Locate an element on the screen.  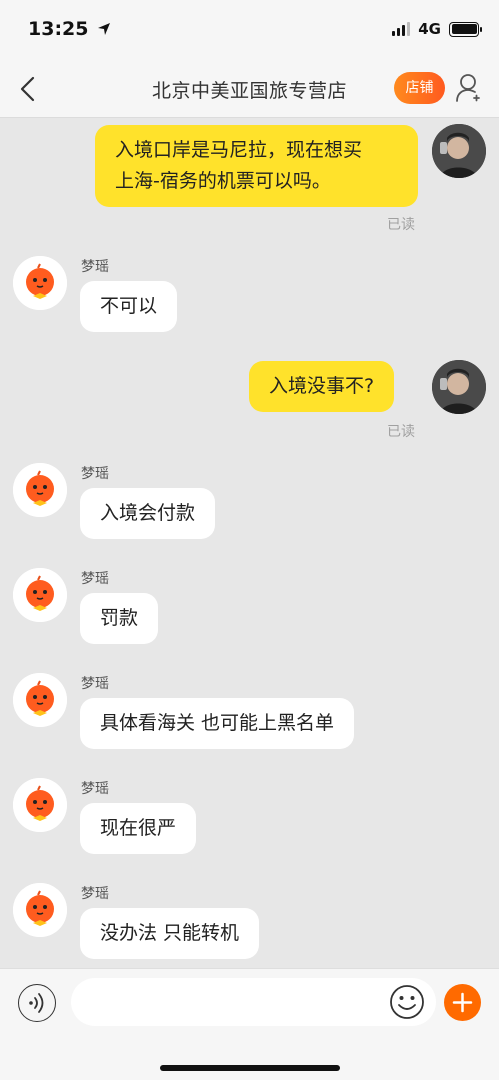
battery-icon is located at coordinates (465, 29).